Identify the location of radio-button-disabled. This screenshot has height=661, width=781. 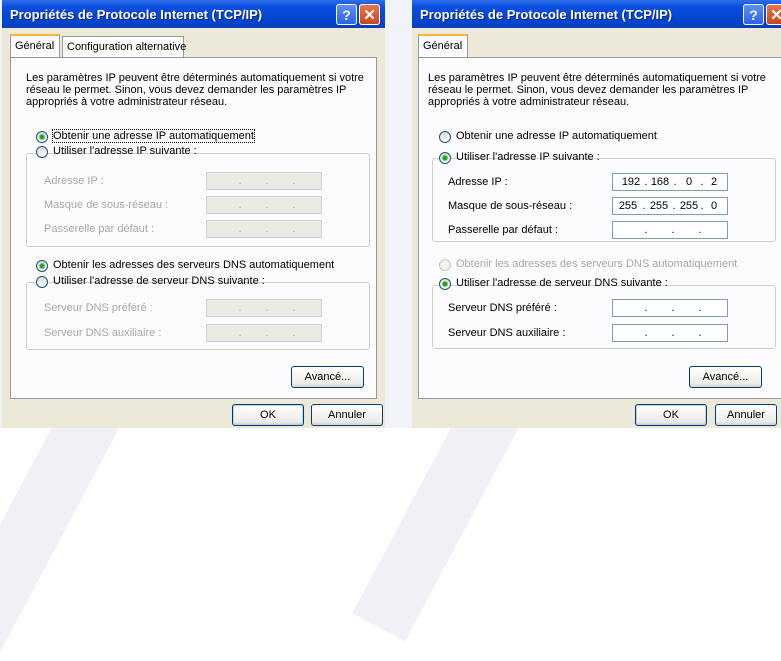
(445, 265).